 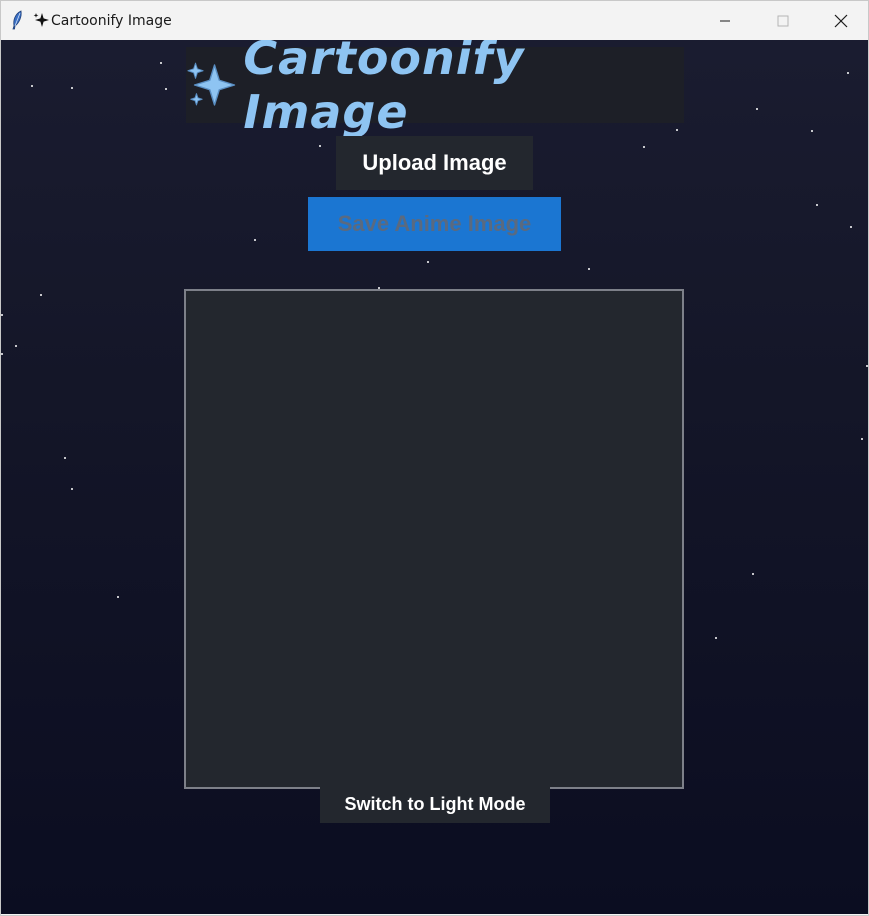 I want to click on maximize-button, so click(x=783, y=20).